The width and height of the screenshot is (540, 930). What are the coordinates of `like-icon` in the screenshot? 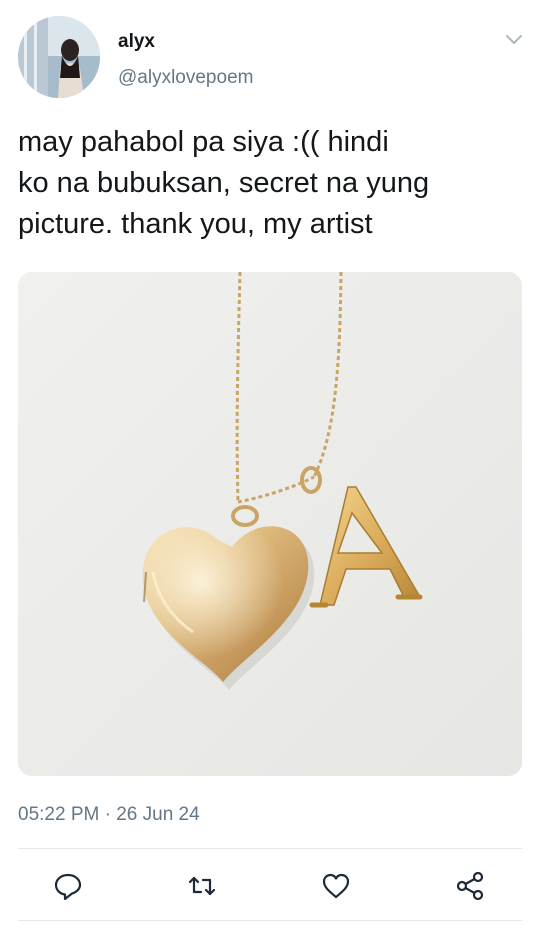 It's located at (336, 886).